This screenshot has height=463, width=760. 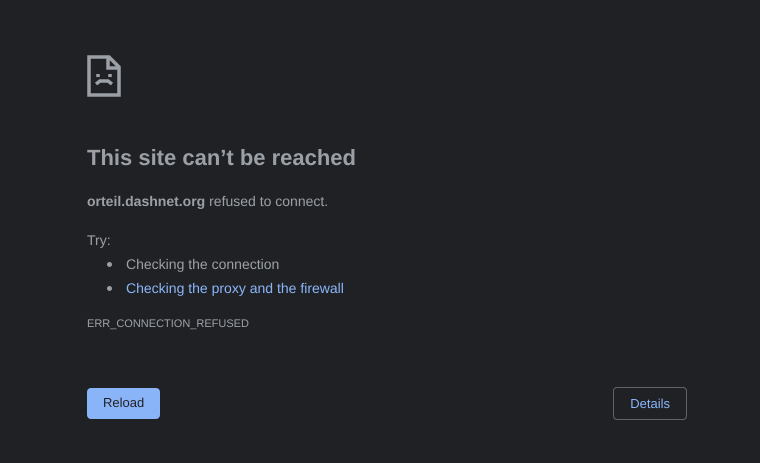 I want to click on details-button: Details, so click(x=650, y=403).